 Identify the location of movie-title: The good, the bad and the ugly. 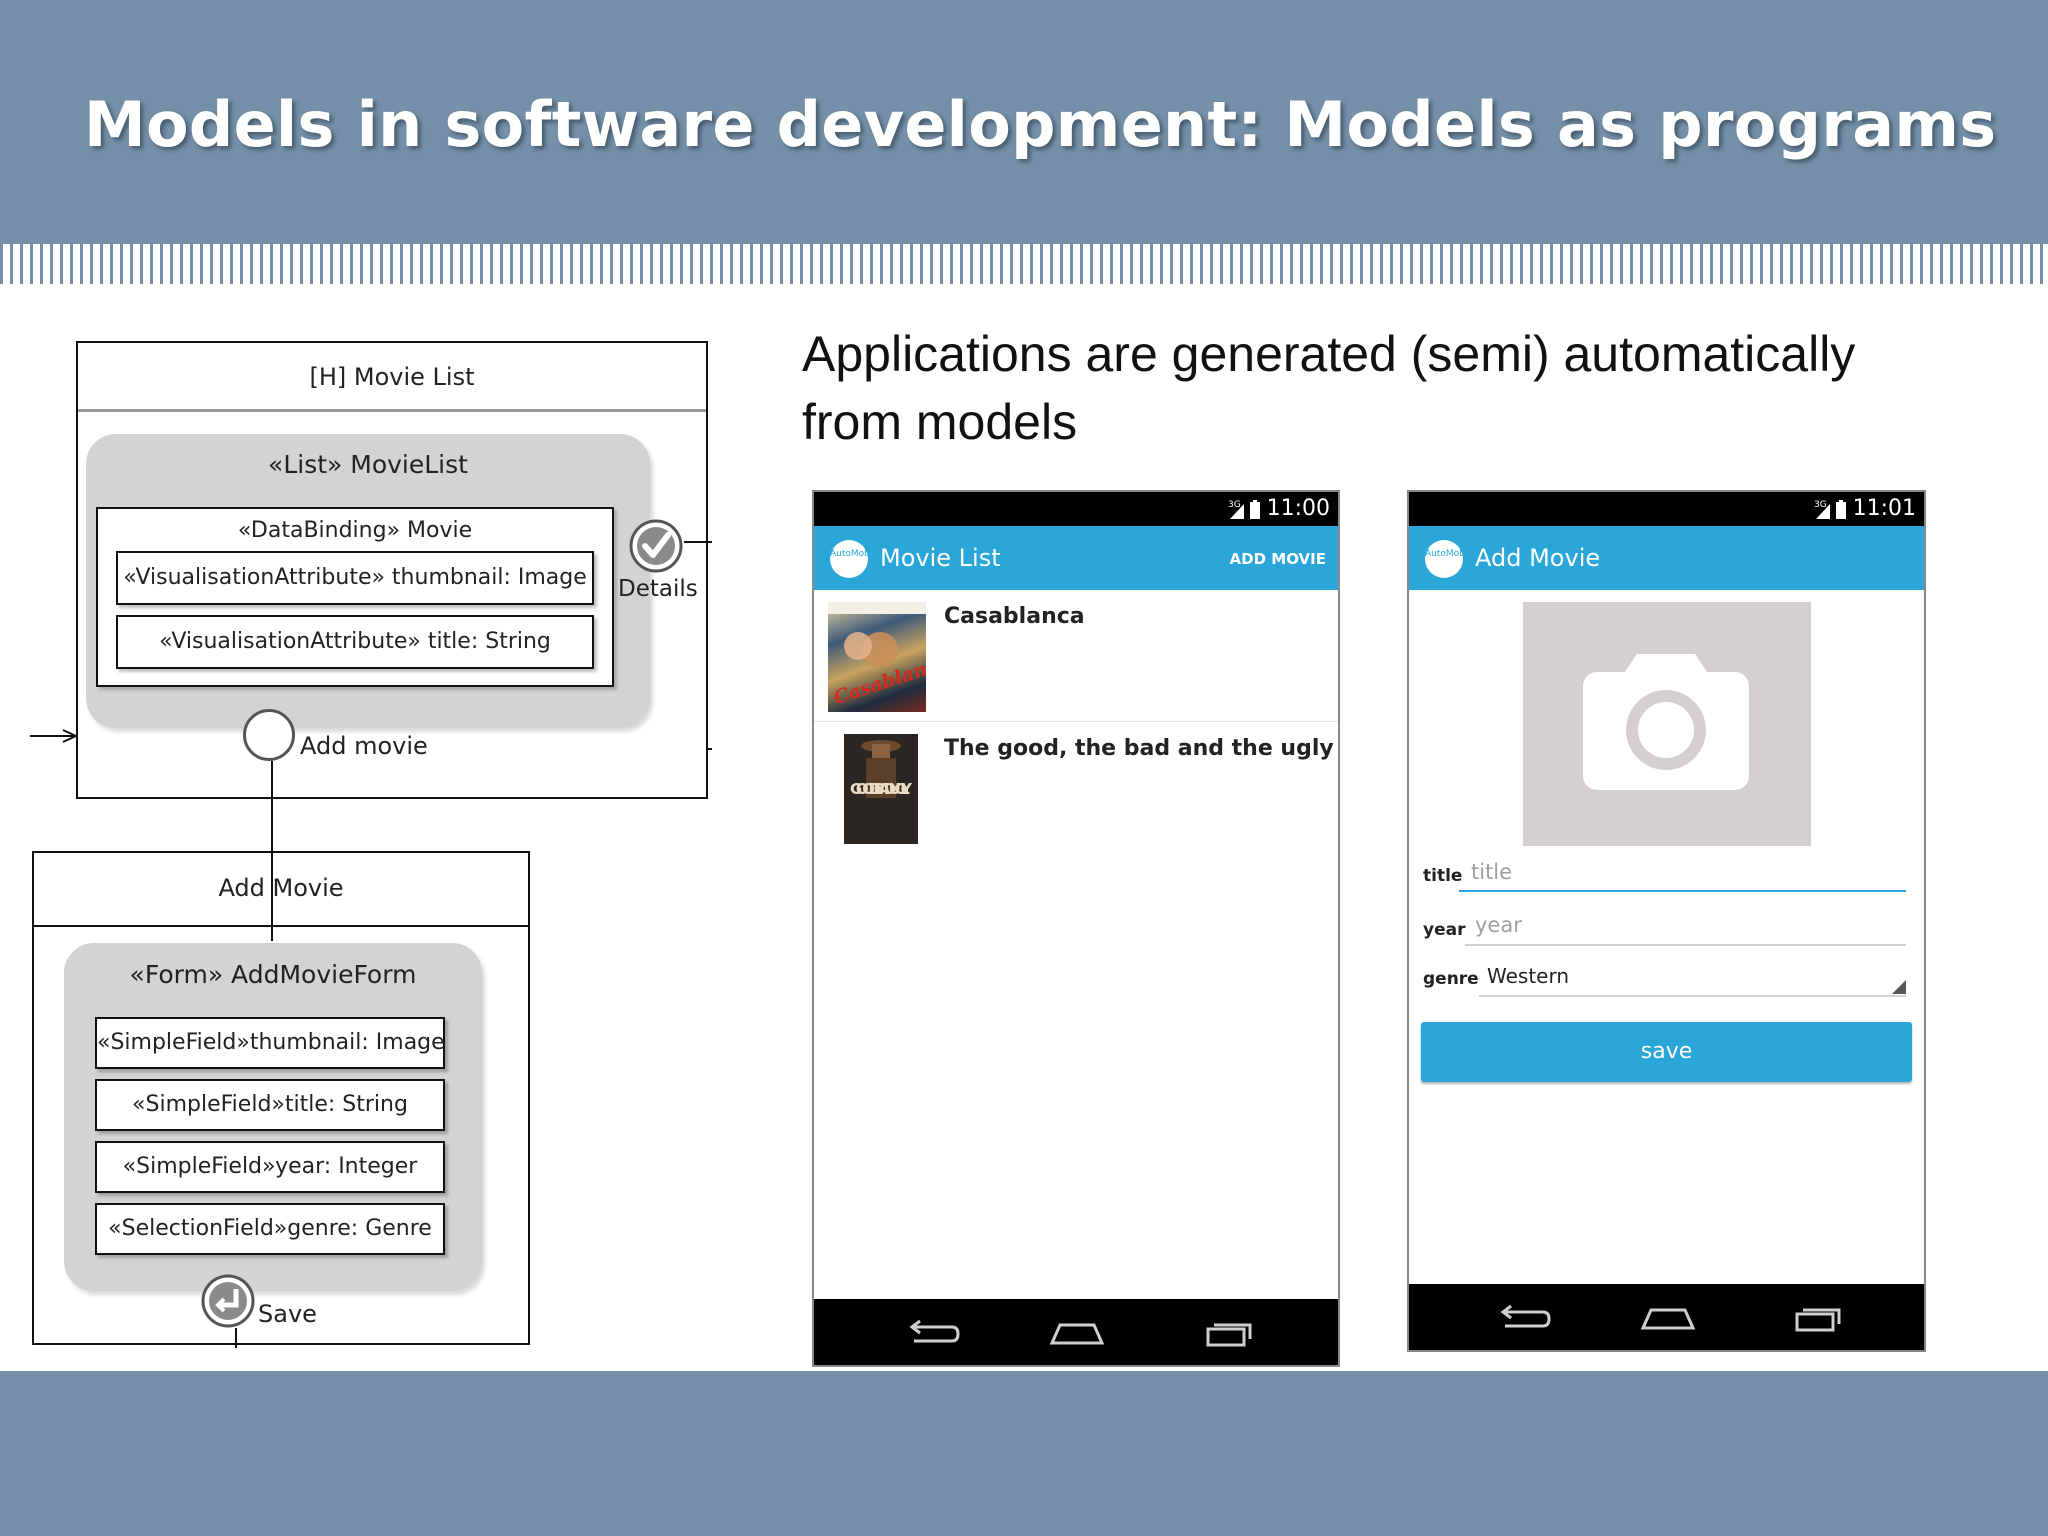
(1139, 748).